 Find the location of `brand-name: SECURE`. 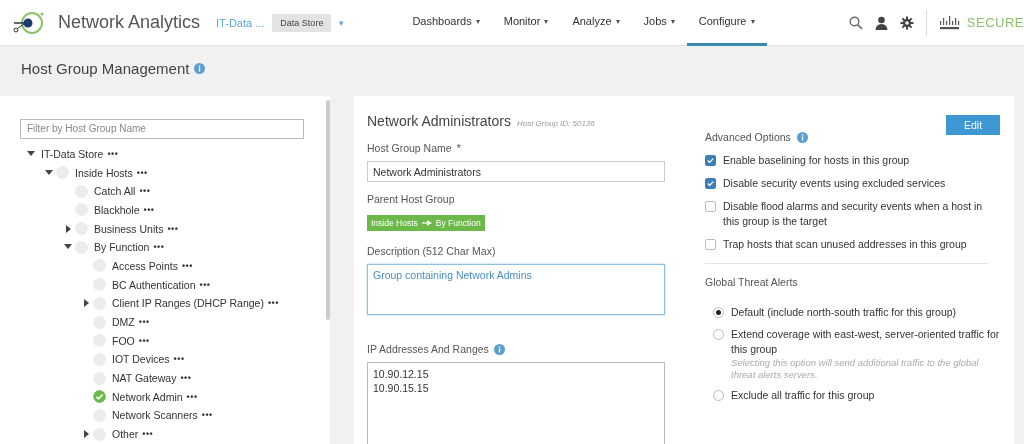

brand-name: SECURE is located at coordinates (995, 22).